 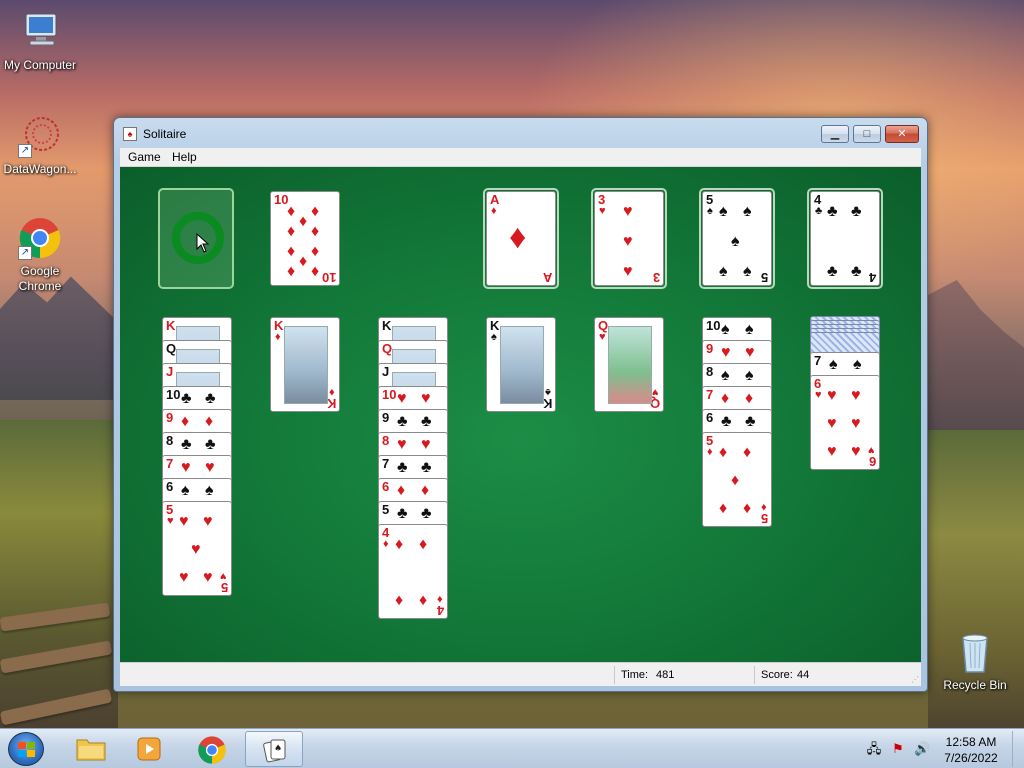 I want to click on wallpaper-mountains-right, so click(x=976, y=355).